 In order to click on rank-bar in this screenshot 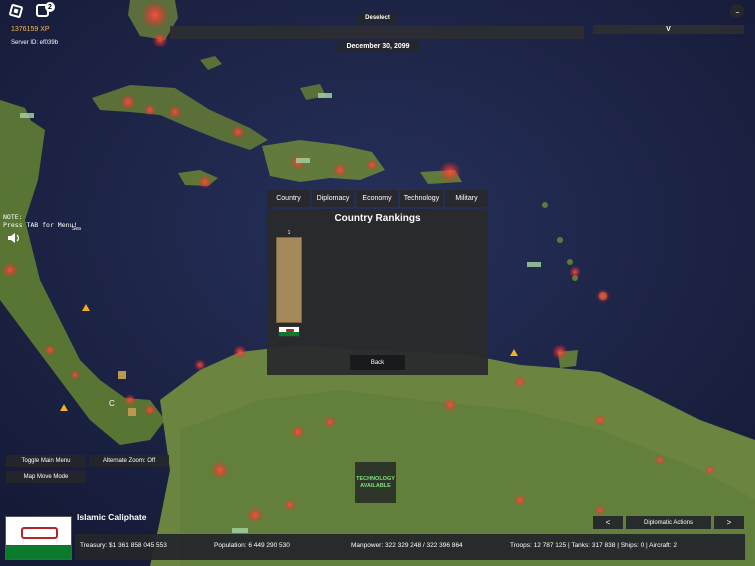, I will do `click(289, 280)`.